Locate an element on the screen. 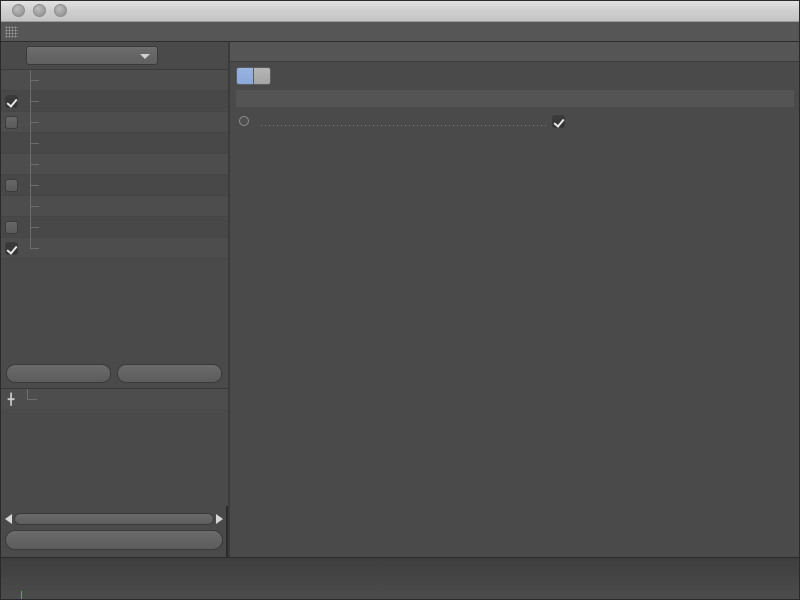 The image size is (800, 600). sidebar-item-einziges-material is located at coordinates (114, 227).